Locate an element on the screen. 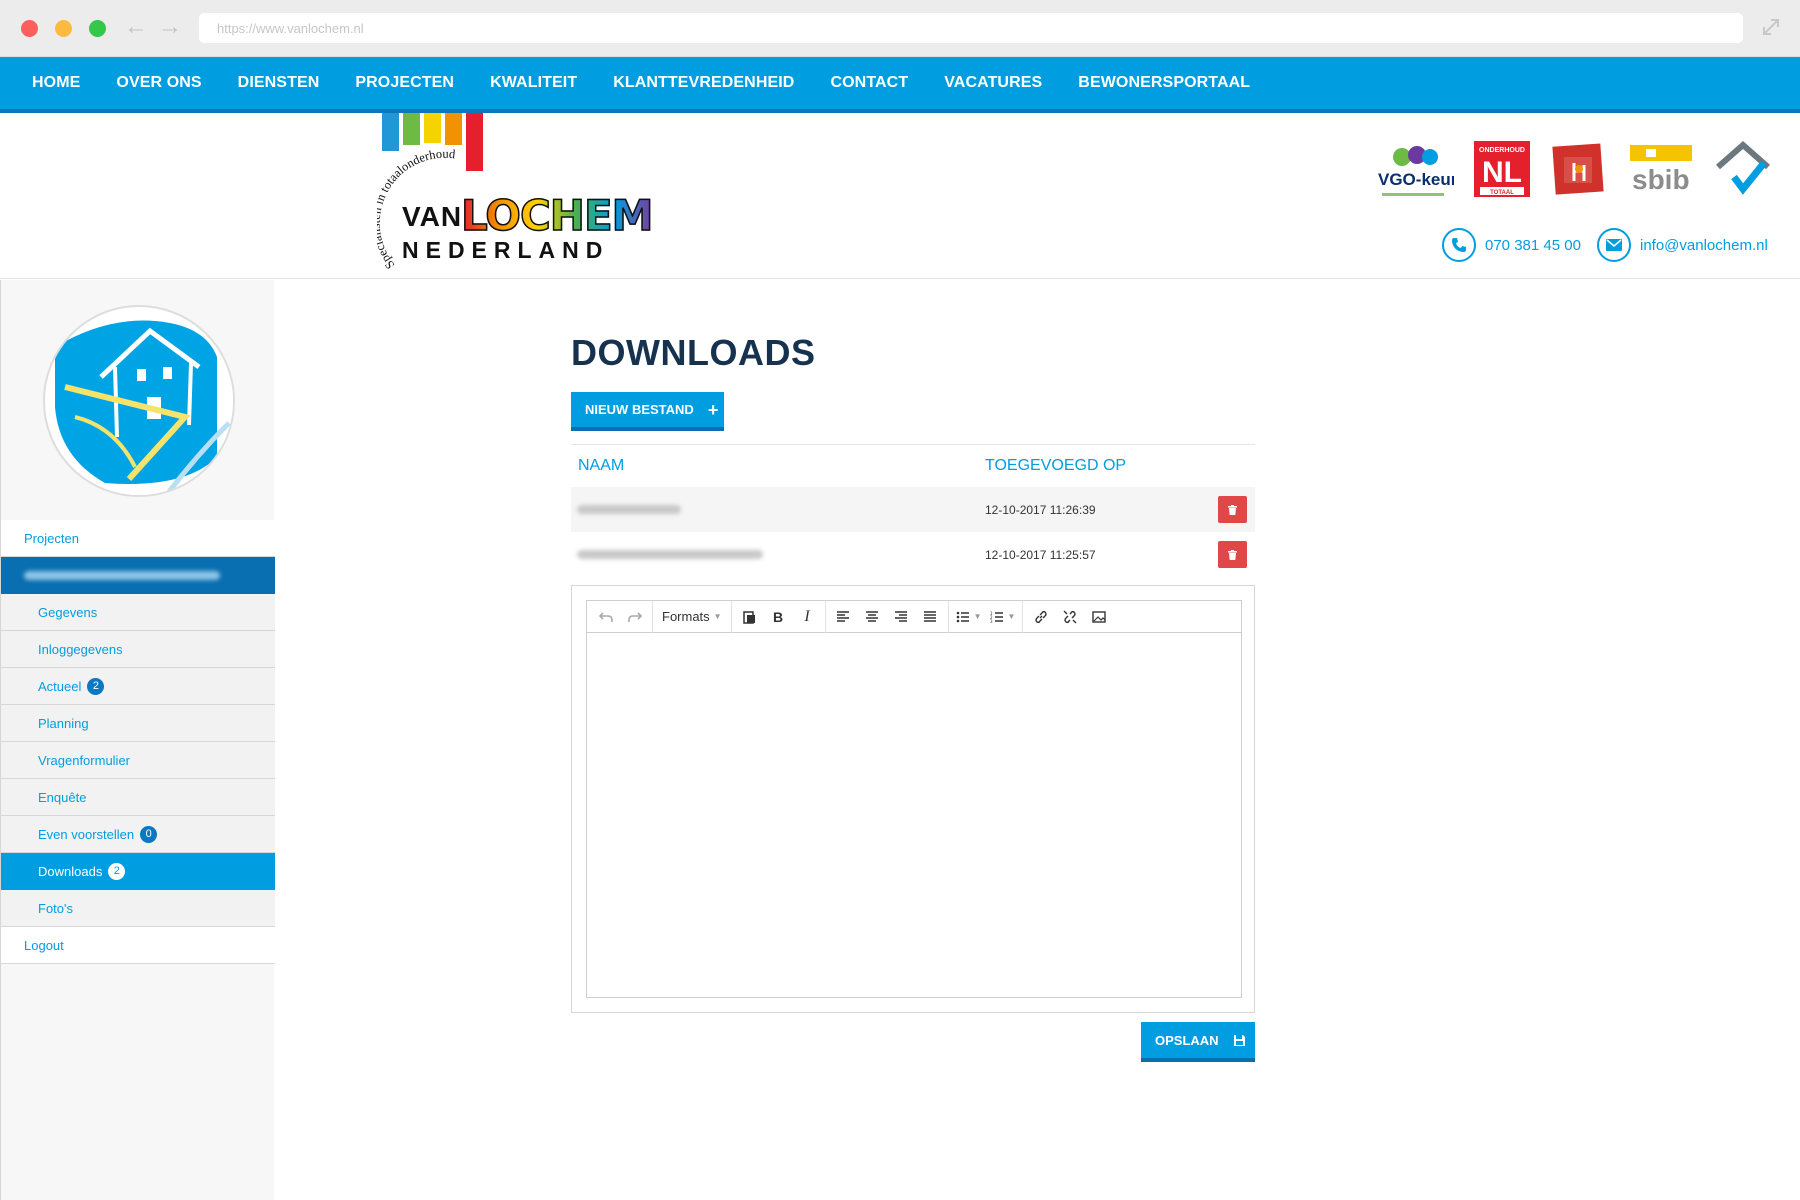  address-bar: https://www.vanlochem.nl is located at coordinates (971, 28).